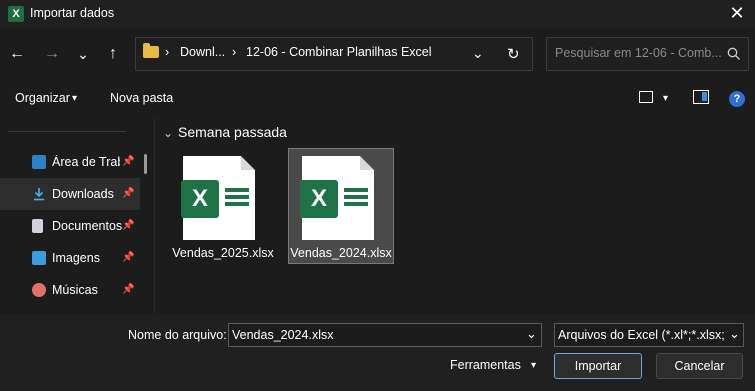 The height and width of the screenshot is (391, 755). What do you see at coordinates (39, 258) in the screenshot?
I see `pictures-icon` at bounding box center [39, 258].